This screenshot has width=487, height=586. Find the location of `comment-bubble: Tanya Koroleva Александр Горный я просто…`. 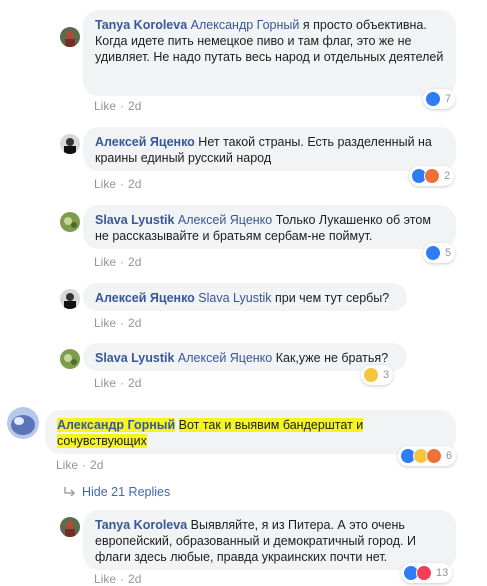

comment-bubble: Tanya Koroleva Александр Горный я просто… is located at coordinates (269, 53).